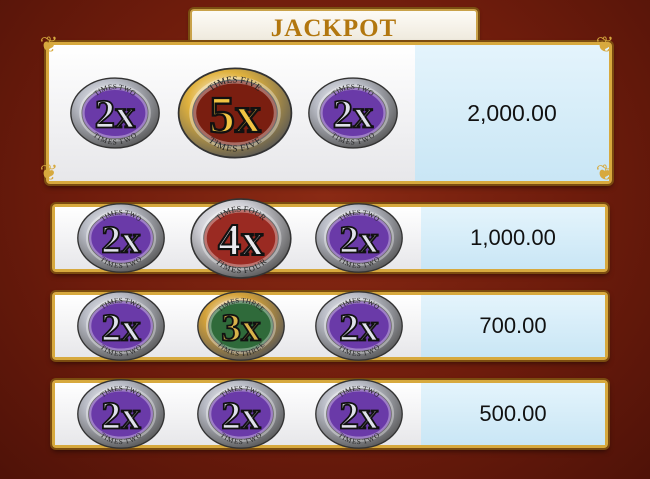 Image resolution: width=650 pixels, height=479 pixels. I want to click on coin-label: 3x, so click(241, 327).